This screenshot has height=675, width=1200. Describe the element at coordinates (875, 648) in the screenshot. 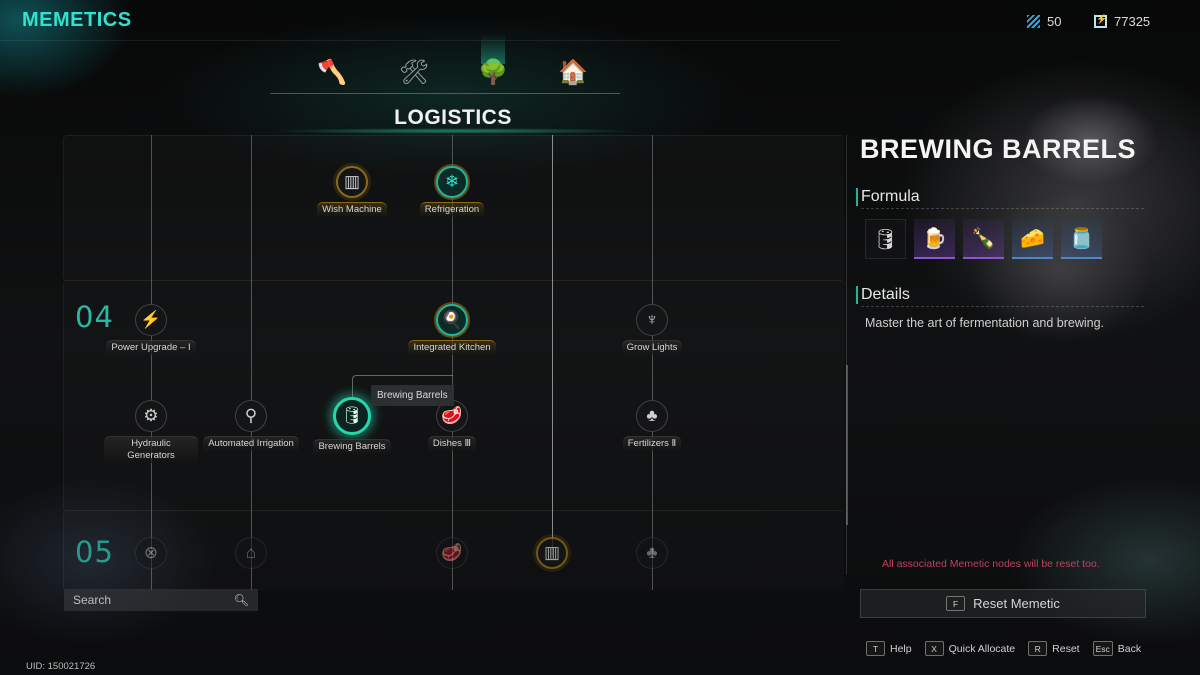

I see `key-t-icon: T` at that location.